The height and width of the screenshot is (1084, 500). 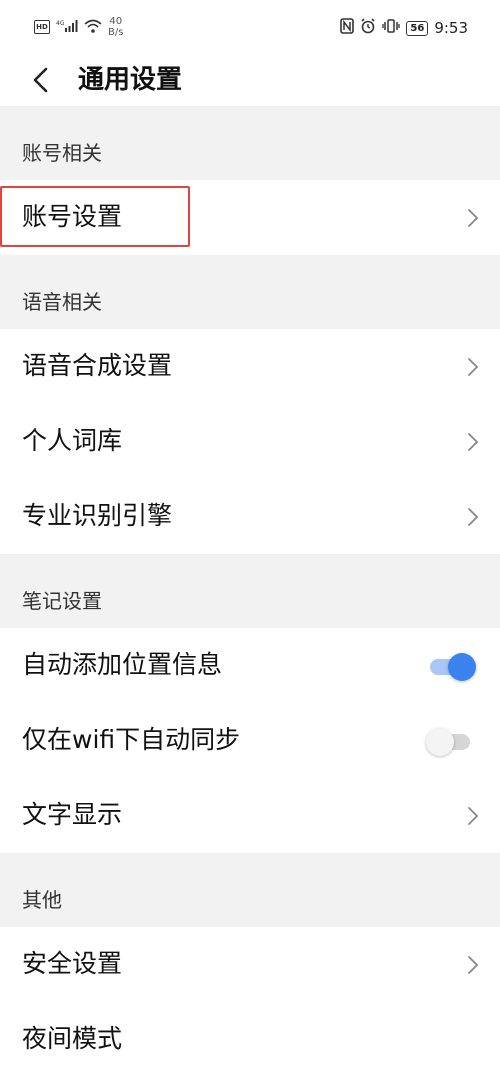 I want to click on hd-icon: HD, so click(x=42, y=27).